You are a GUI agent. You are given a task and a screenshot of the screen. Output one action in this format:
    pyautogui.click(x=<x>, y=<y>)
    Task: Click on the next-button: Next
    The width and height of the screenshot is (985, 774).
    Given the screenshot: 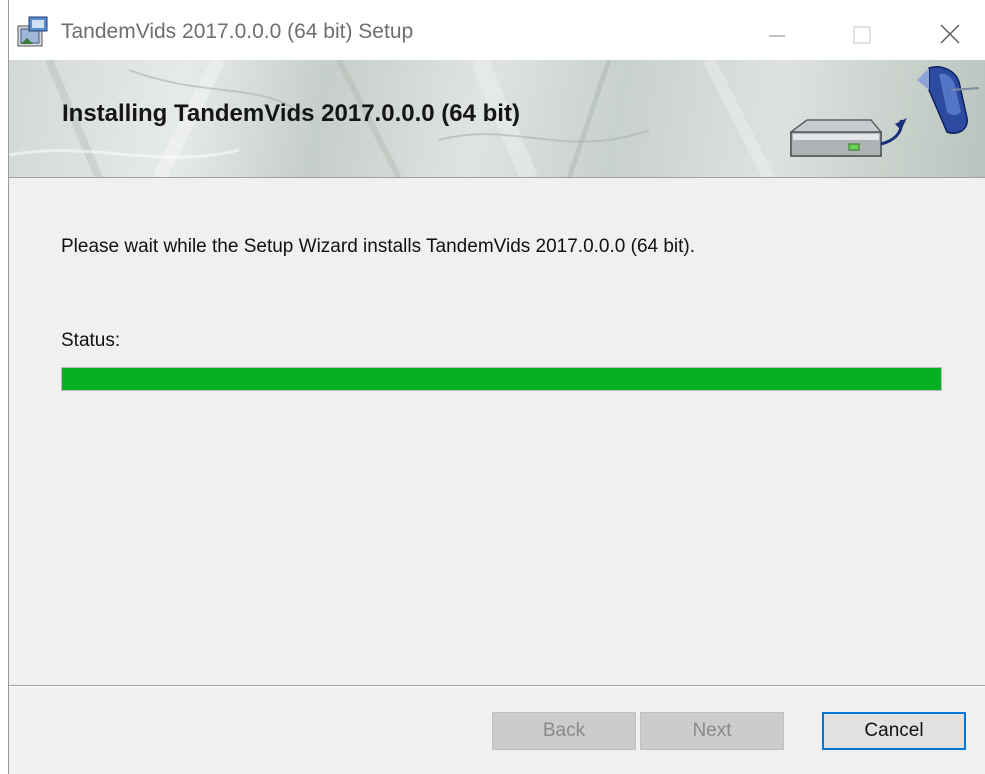 What is the action you would take?
    pyautogui.click(x=712, y=731)
    